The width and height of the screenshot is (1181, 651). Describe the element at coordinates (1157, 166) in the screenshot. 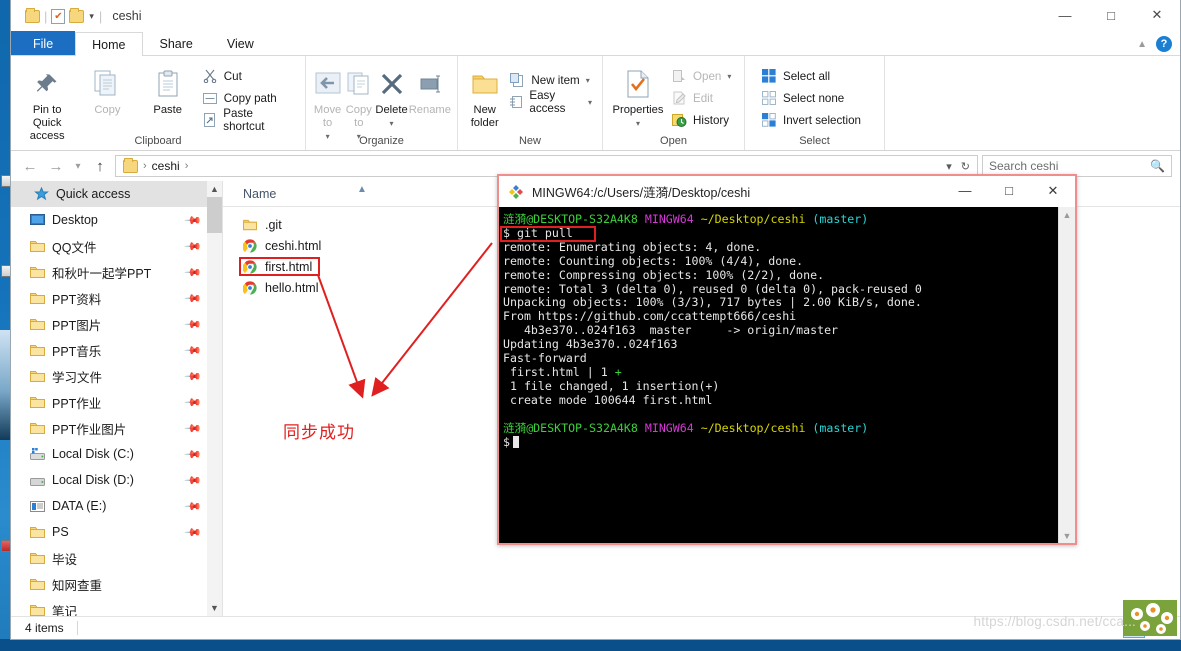

I see `search-icon: 🔍` at that location.